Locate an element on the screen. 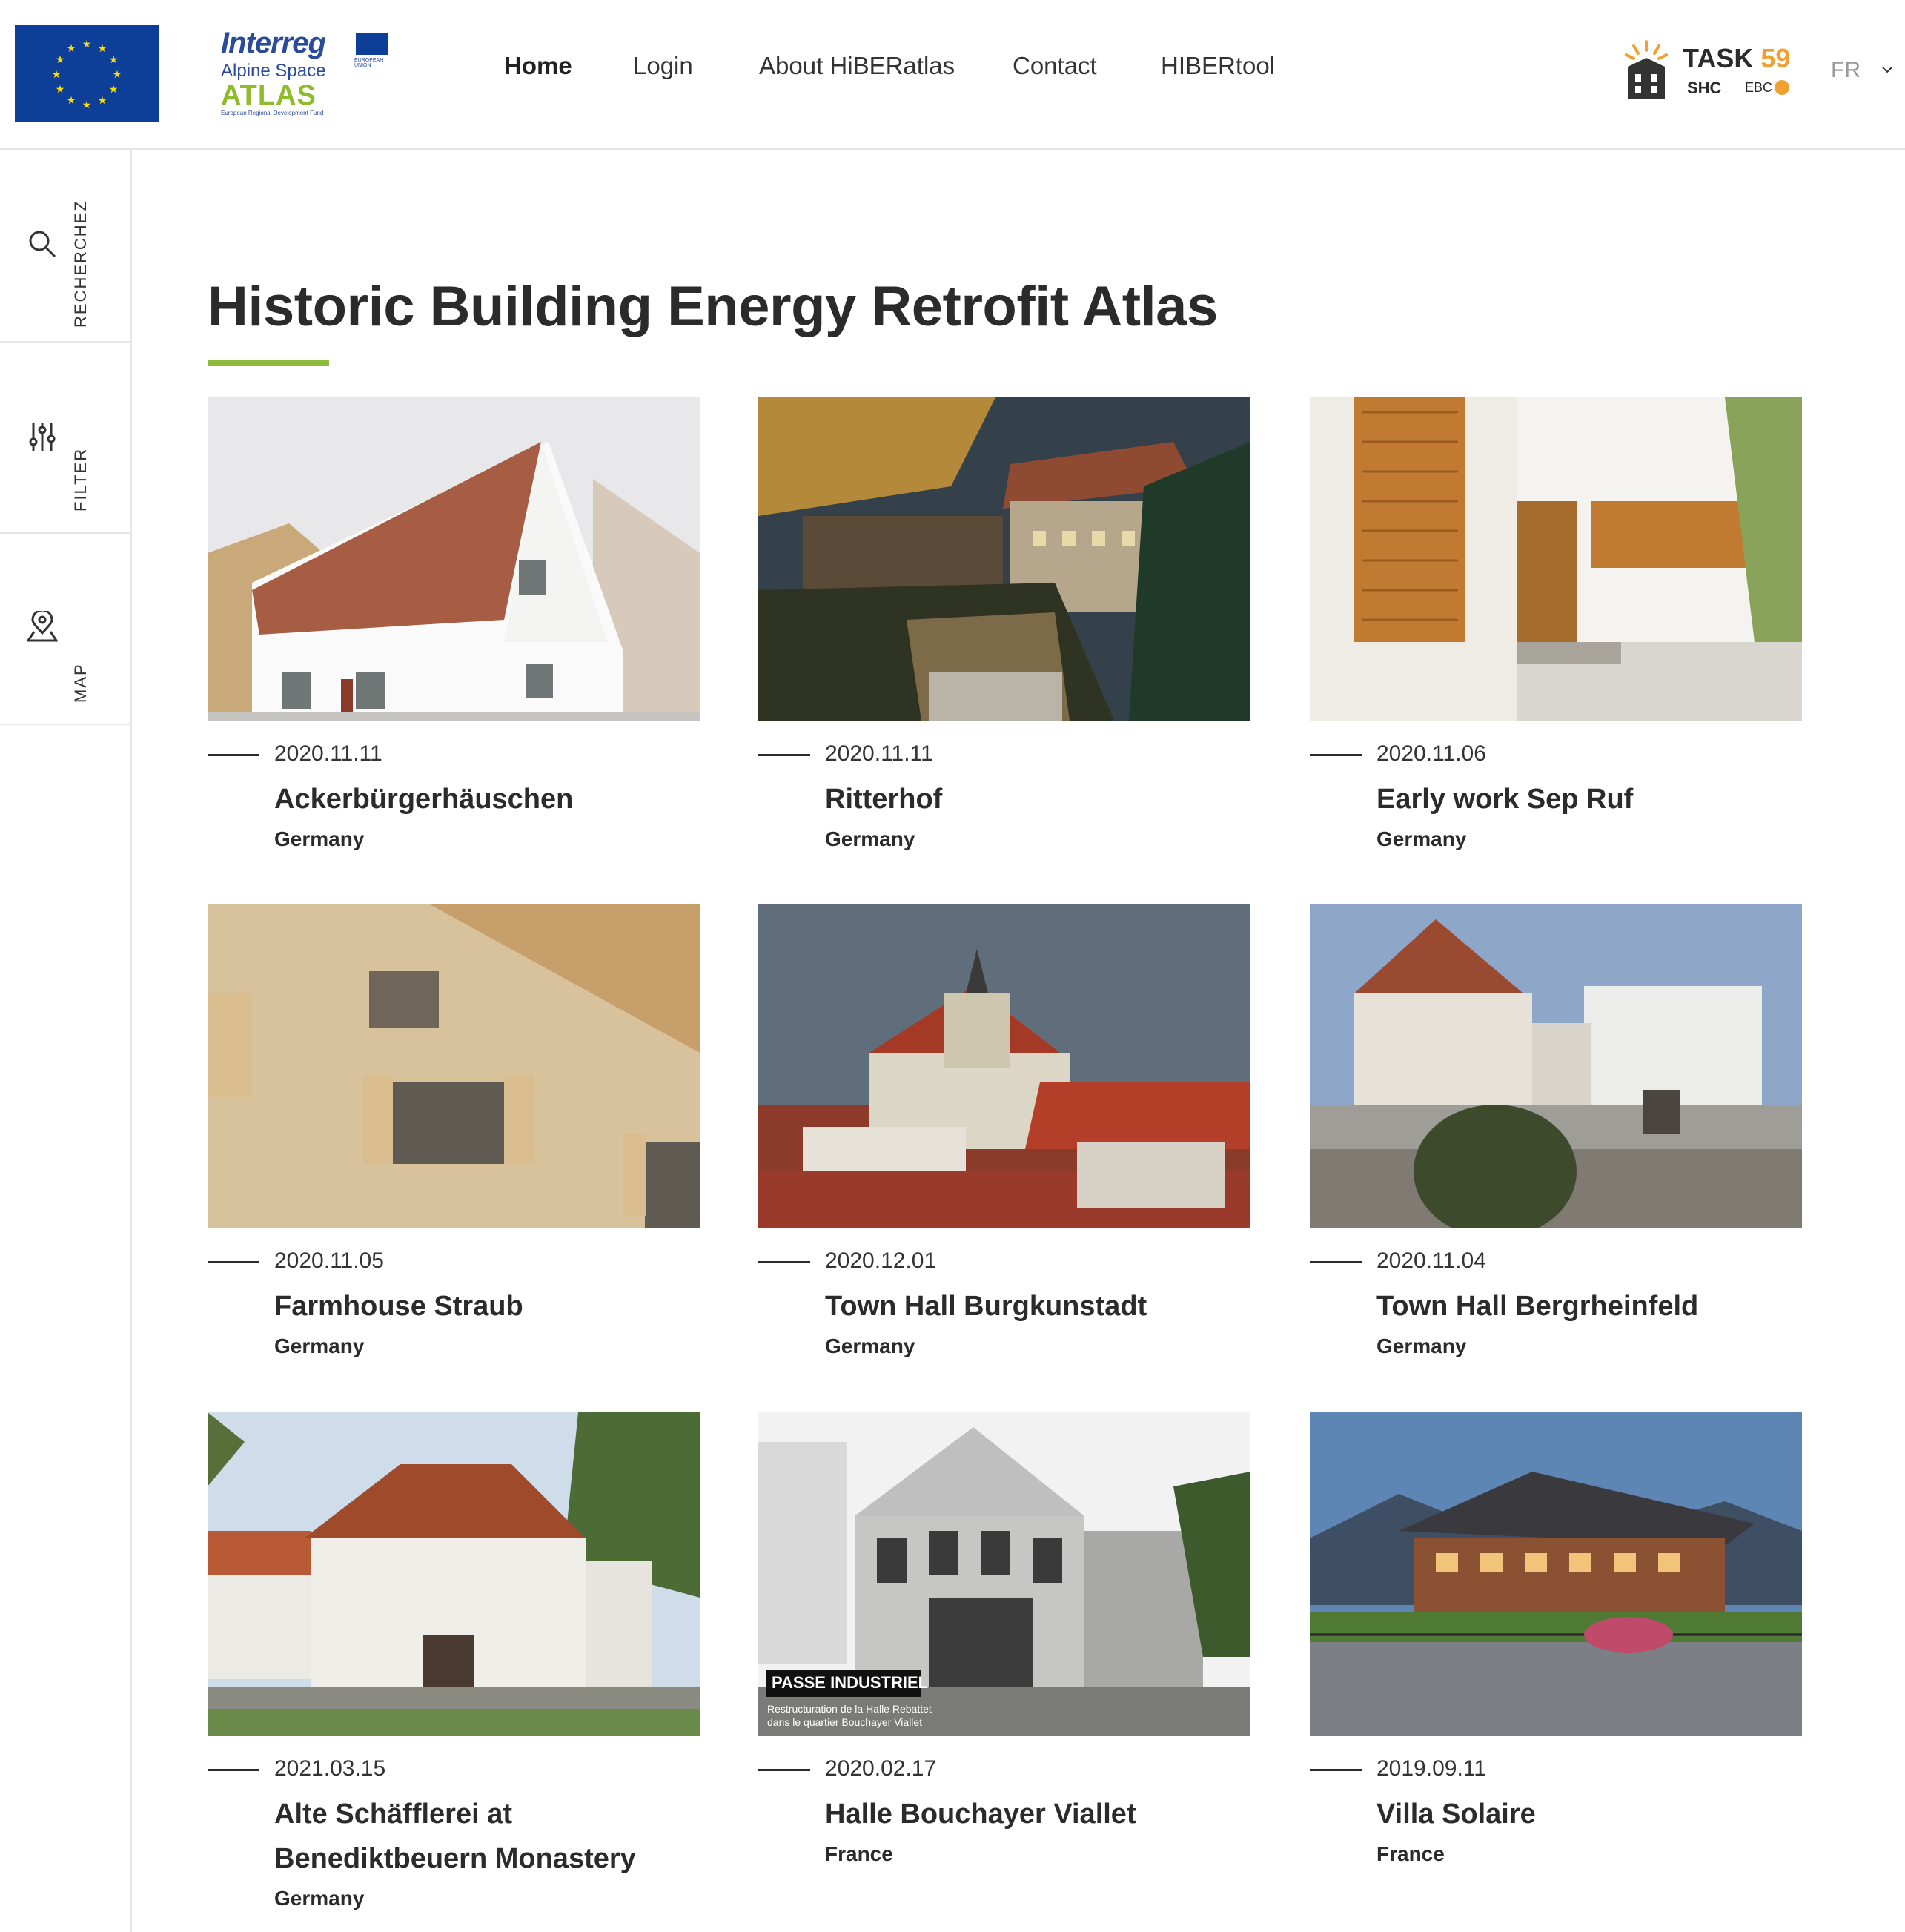 Image resolution: width=1905 pixels, height=1932 pixels. card-date: 2020.11.05 is located at coordinates (329, 1260).